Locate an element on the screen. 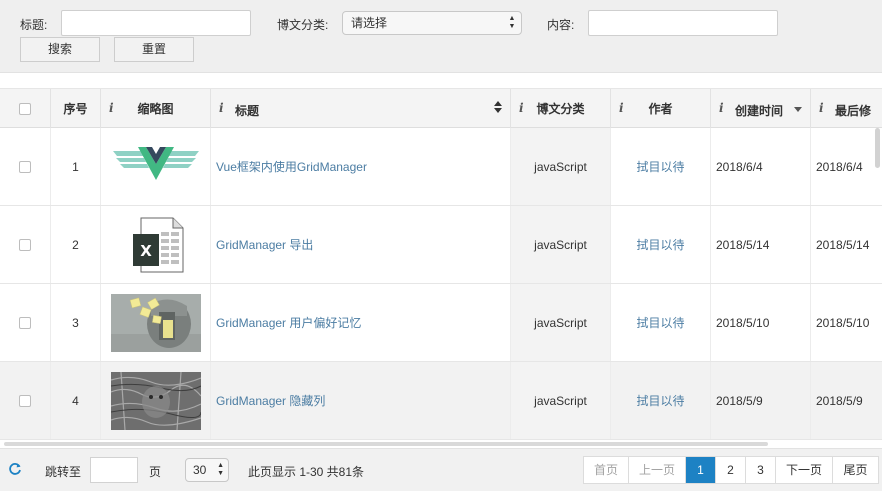 The height and width of the screenshot is (491, 882). content-search-input is located at coordinates (683, 23).